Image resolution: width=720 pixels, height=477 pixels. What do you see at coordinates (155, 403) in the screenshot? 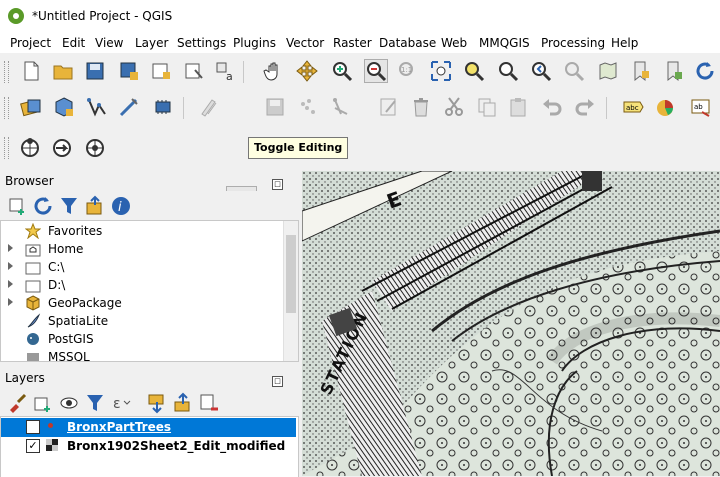
I see `expand-all-icon` at bounding box center [155, 403].